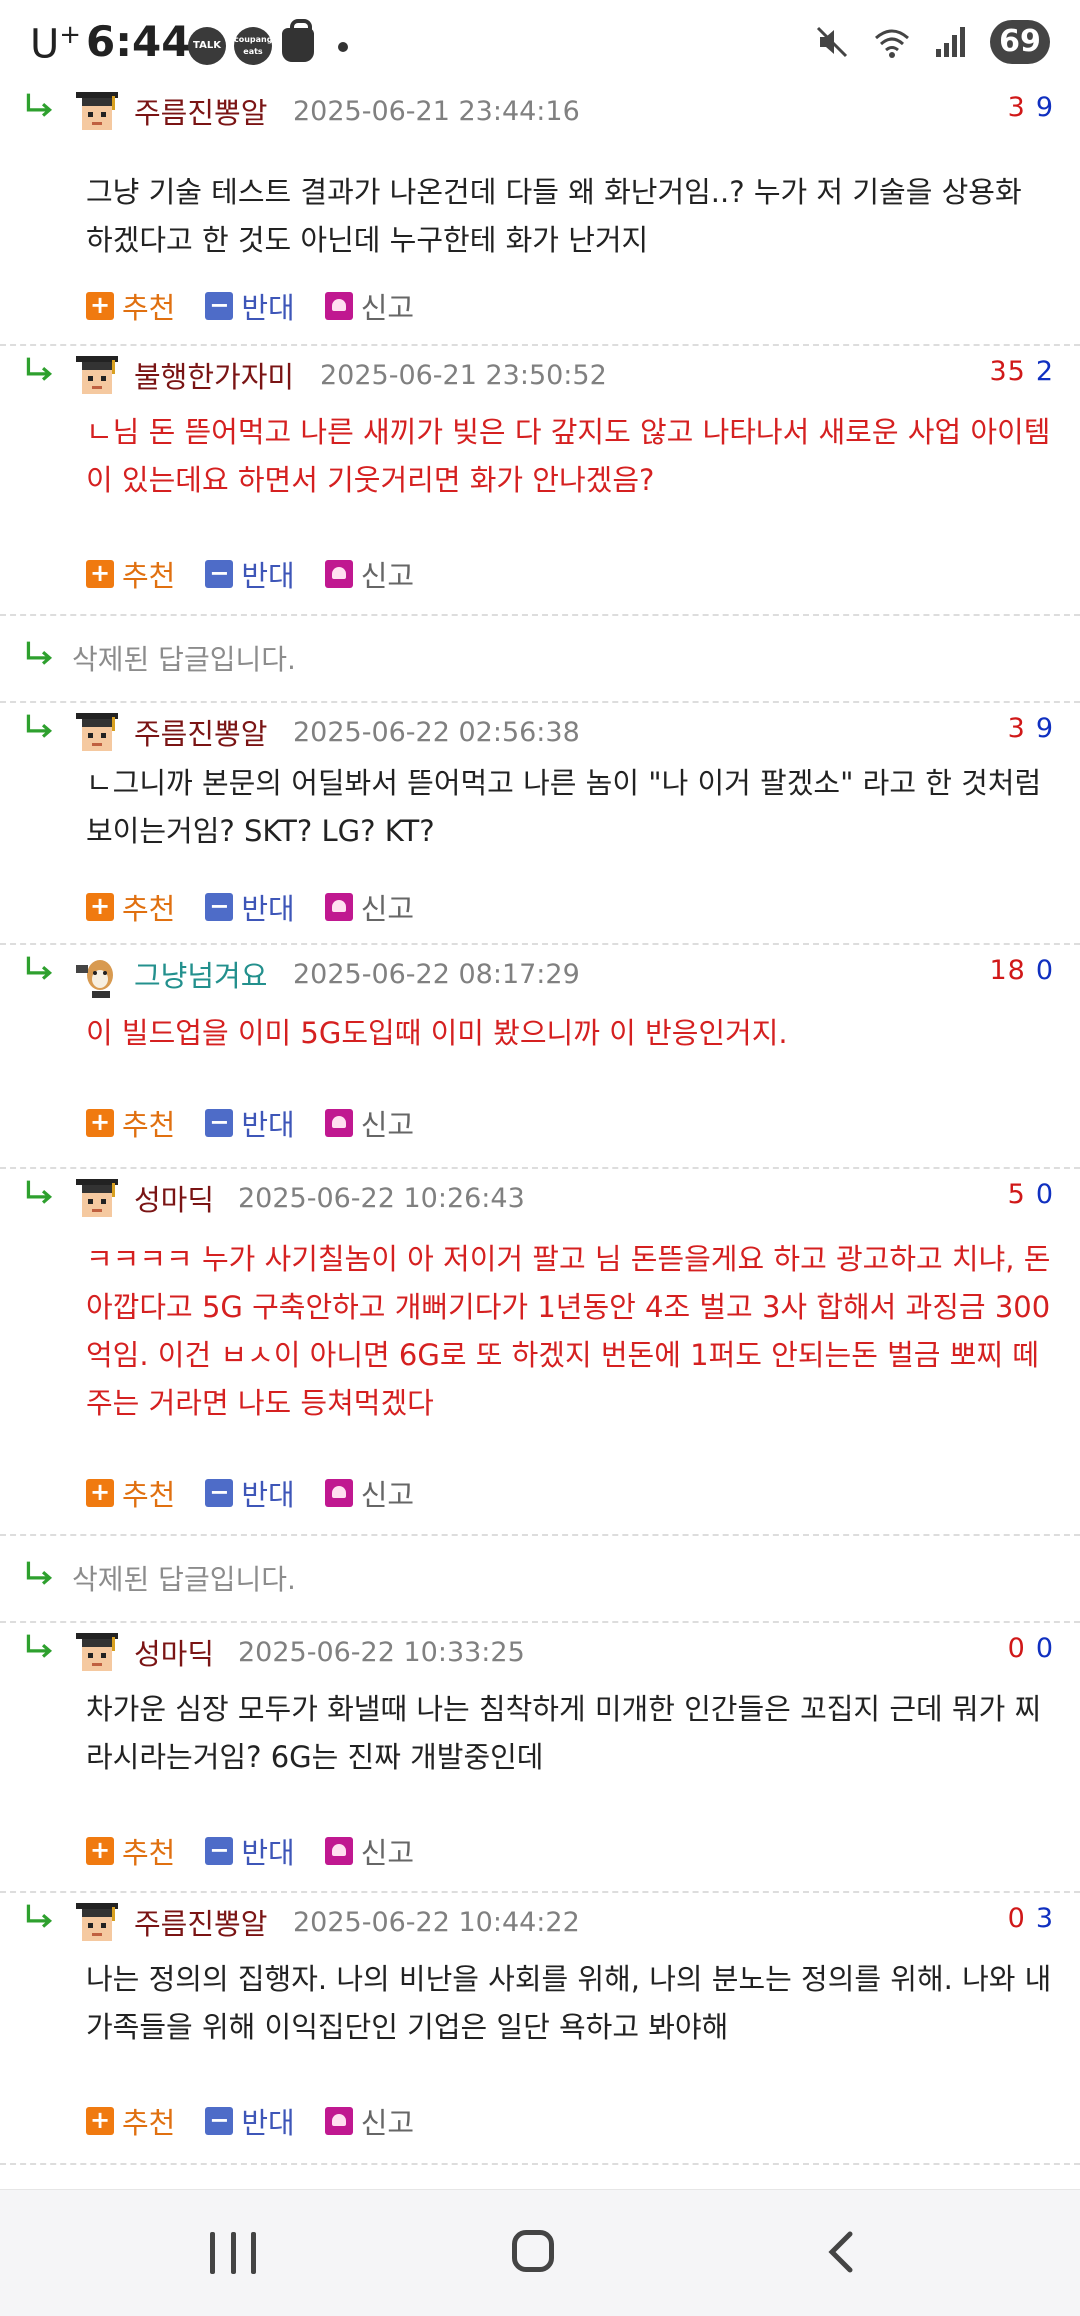 This screenshot has height=2316, width=1080. I want to click on carrier-label: U+, so click(56, 44).